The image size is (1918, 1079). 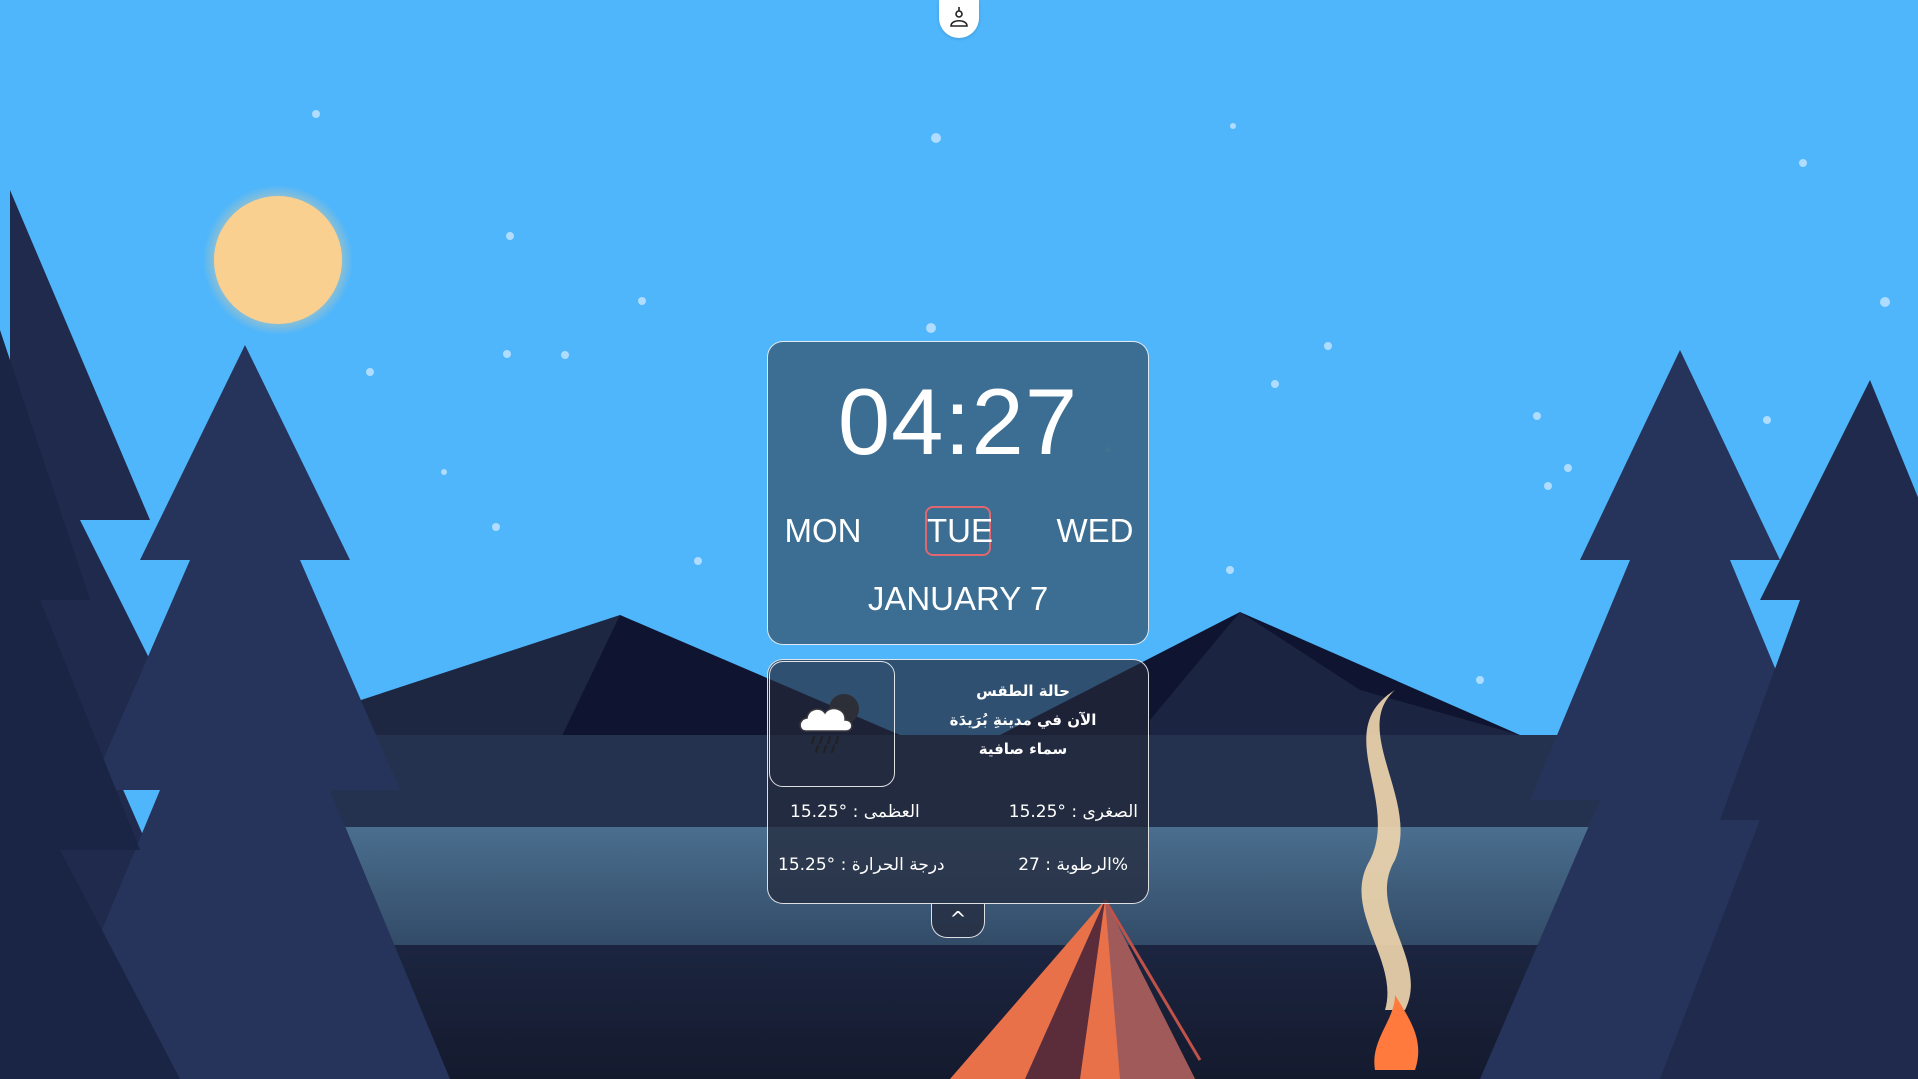 What do you see at coordinates (1023, 720) in the screenshot?
I see `weather-city: الآن في مدينةِ بُرَيدَة` at bounding box center [1023, 720].